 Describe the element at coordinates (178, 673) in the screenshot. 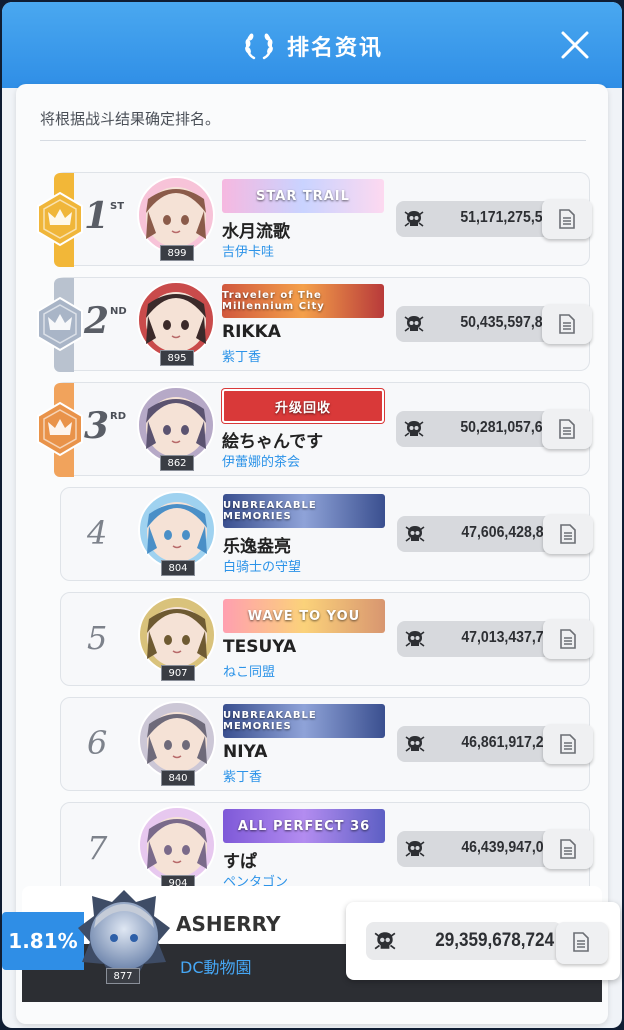

I see `player-level: 907` at that location.